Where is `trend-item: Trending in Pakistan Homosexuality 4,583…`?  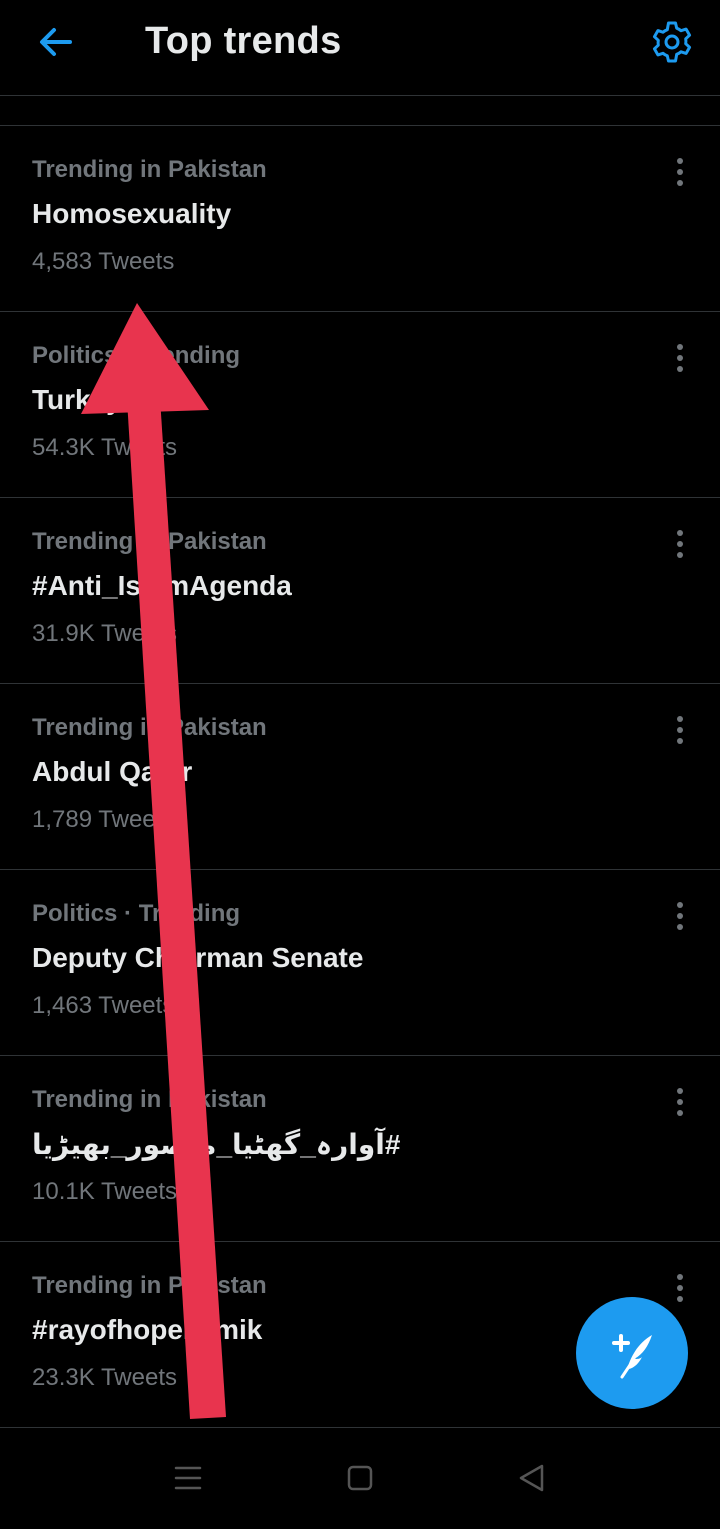 trend-item: Trending in Pakistan Homosexuality 4,583… is located at coordinates (360, 219).